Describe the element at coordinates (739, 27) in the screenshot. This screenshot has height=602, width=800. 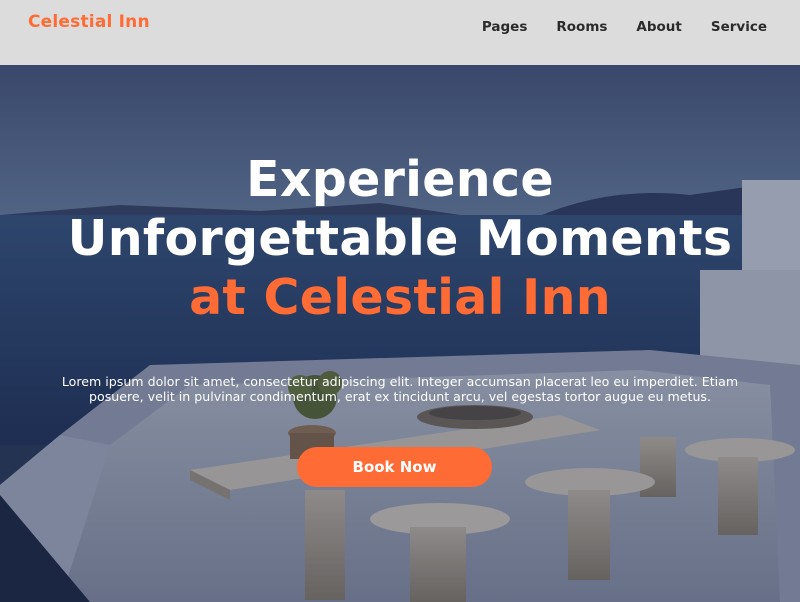
I see `nav-item-service: Service` at that location.